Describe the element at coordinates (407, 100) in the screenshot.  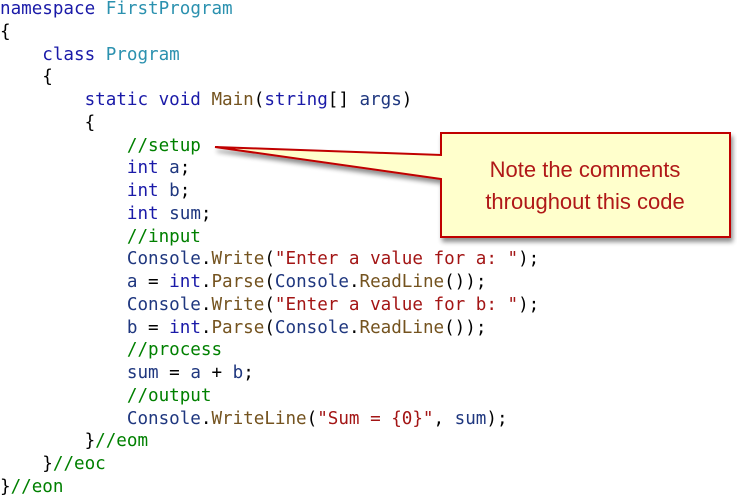
I see `code-token-punct: )` at that location.